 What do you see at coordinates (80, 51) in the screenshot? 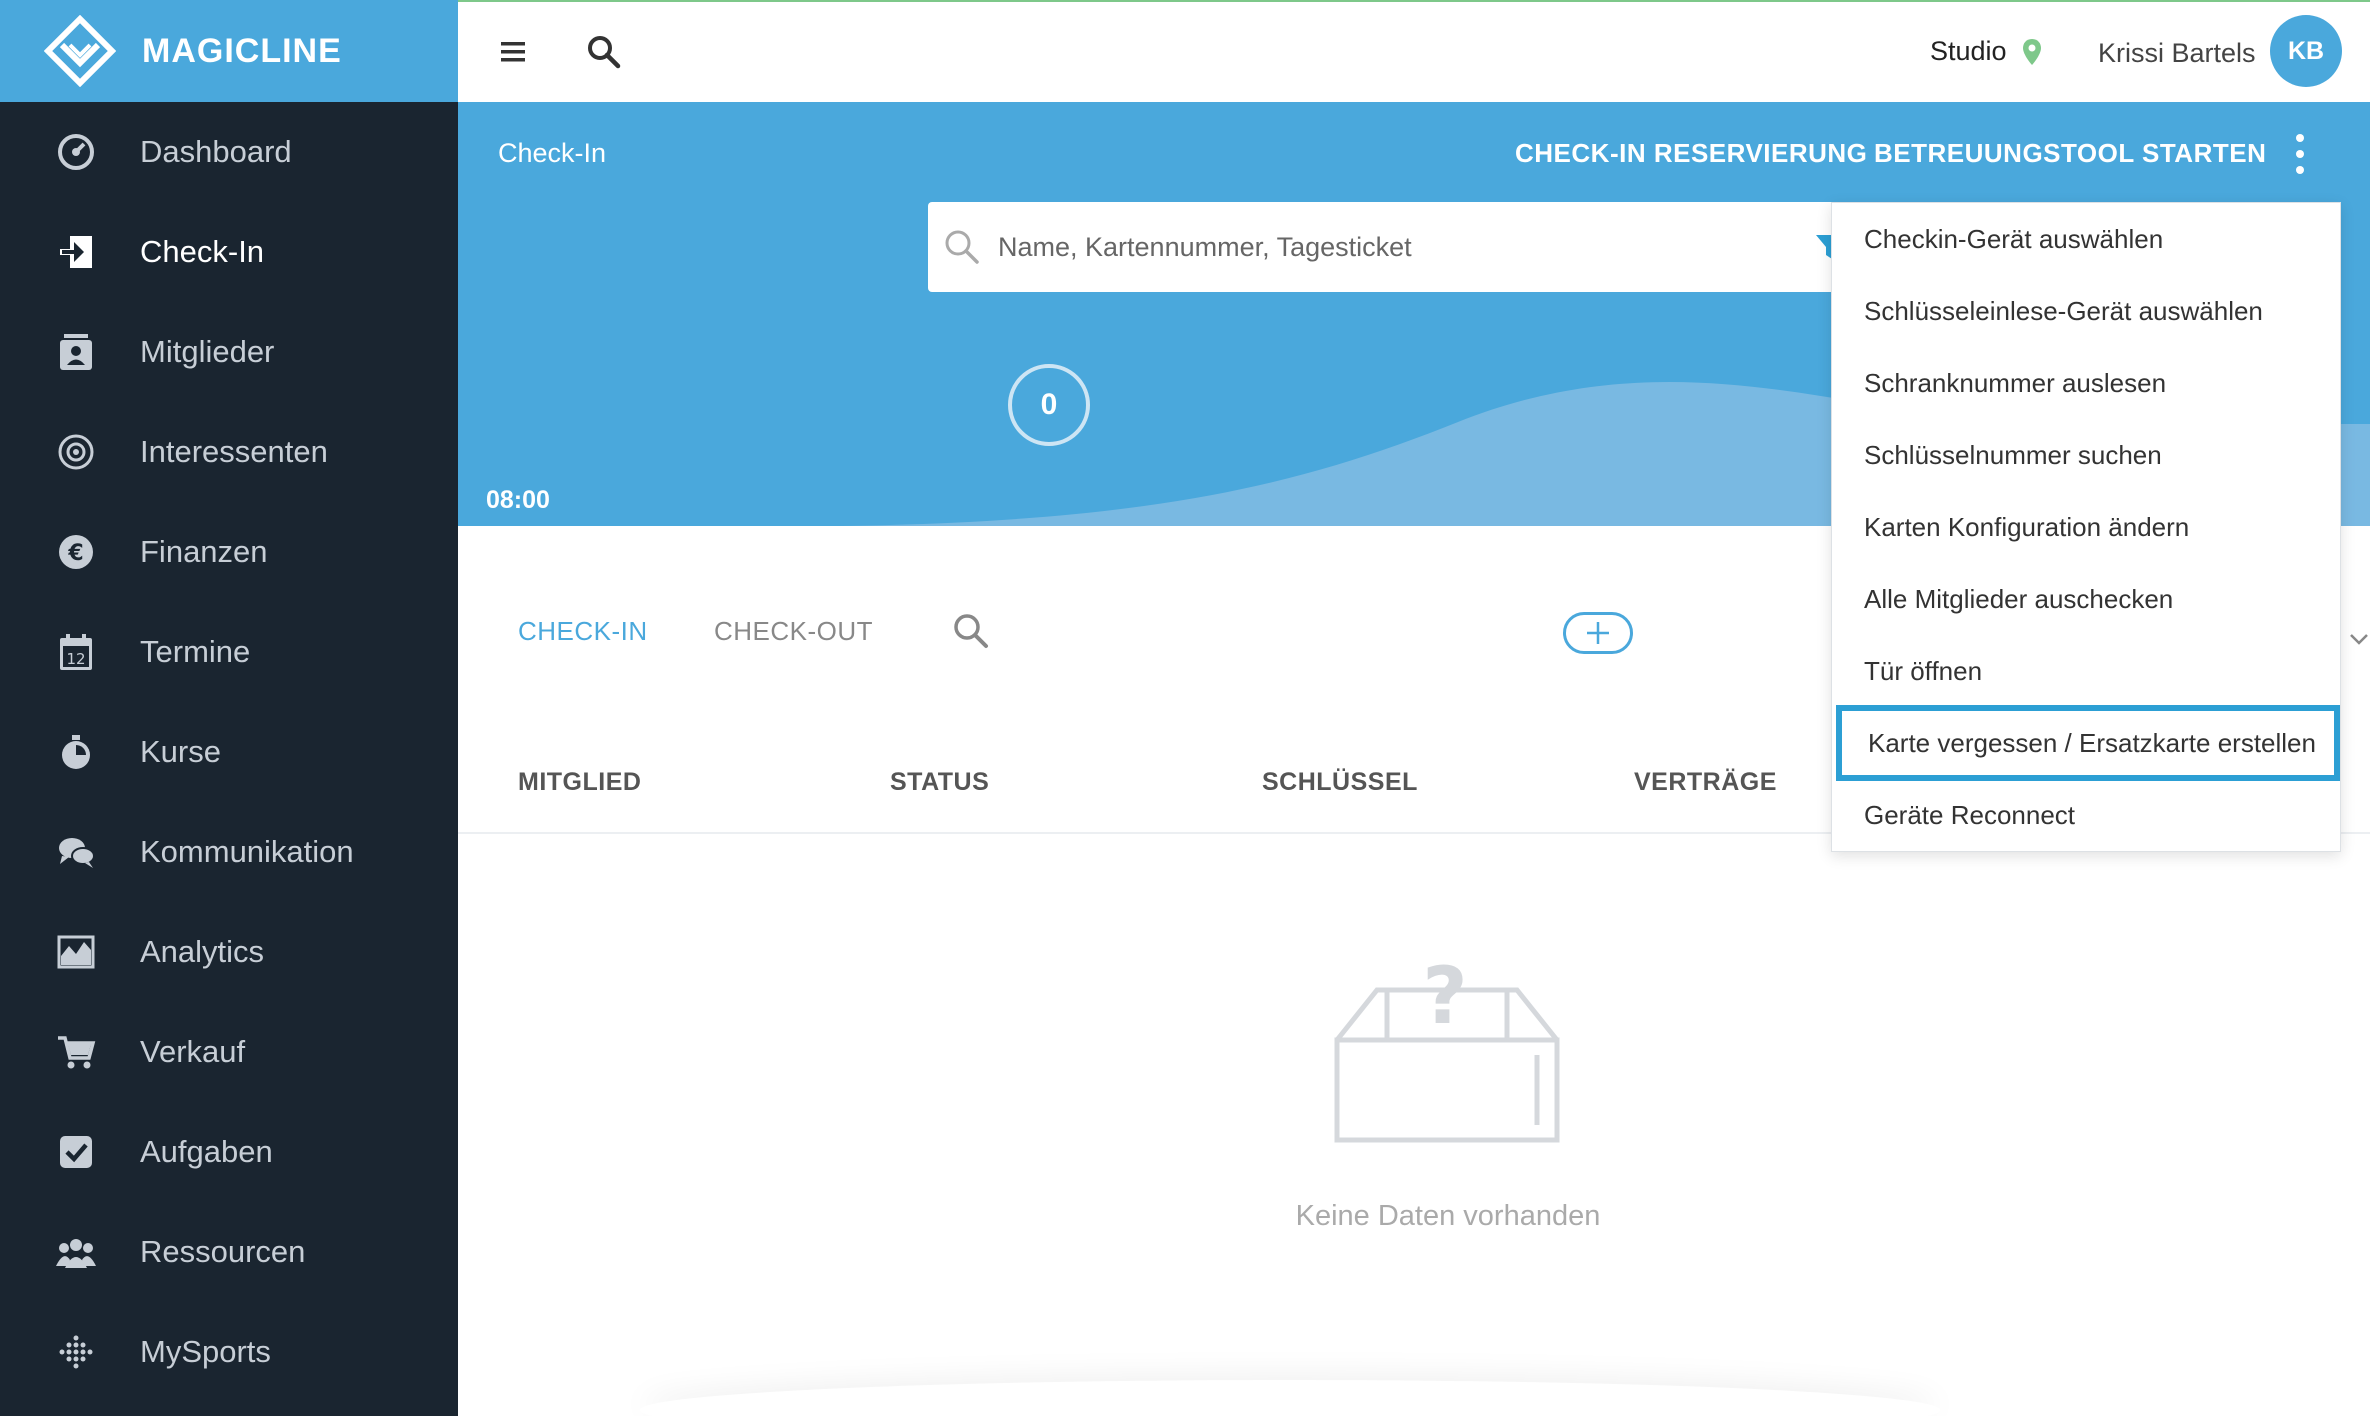
I see `magicline-logo-icon` at bounding box center [80, 51].